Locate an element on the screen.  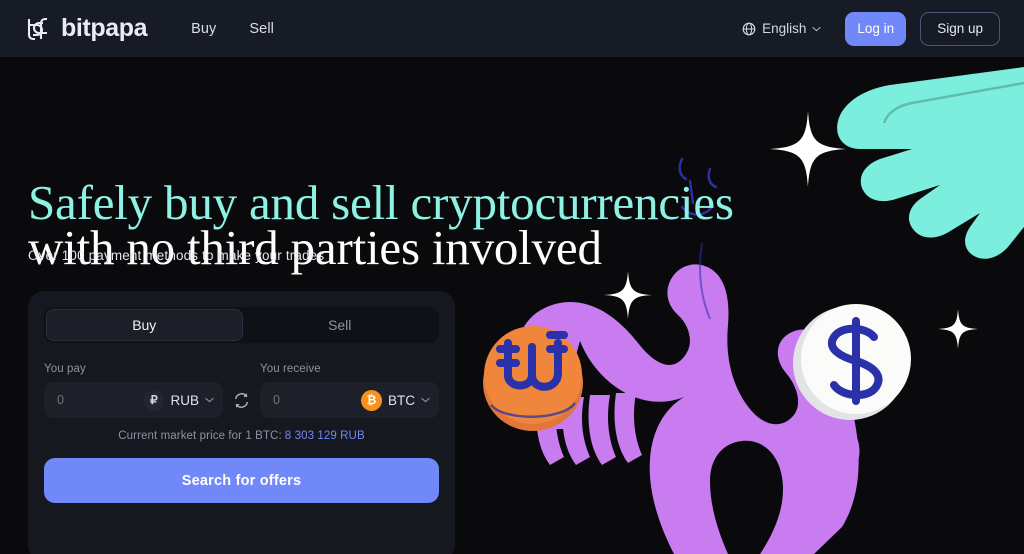
exchange-row: You pay ₽ RUB is located at coordinates (241, 390).